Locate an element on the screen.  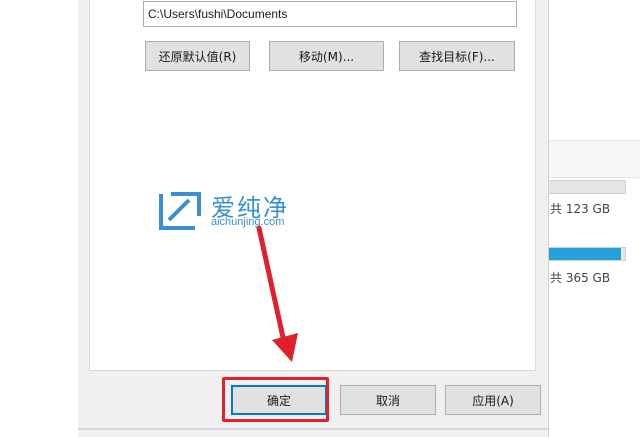
watermark: 爱纯净 aichunjing.com is located at coordinates (235, 211).